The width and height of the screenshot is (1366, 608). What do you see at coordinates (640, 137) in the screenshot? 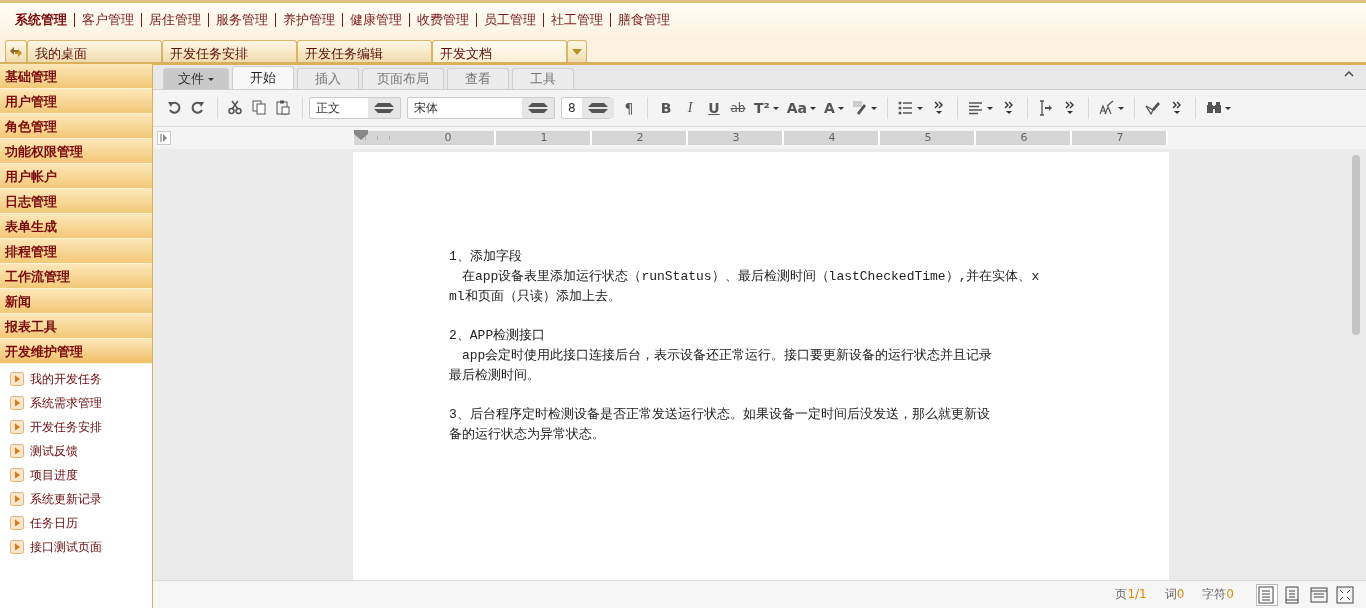
I see `ruler-number: 2` at bounding box center [640, 137].